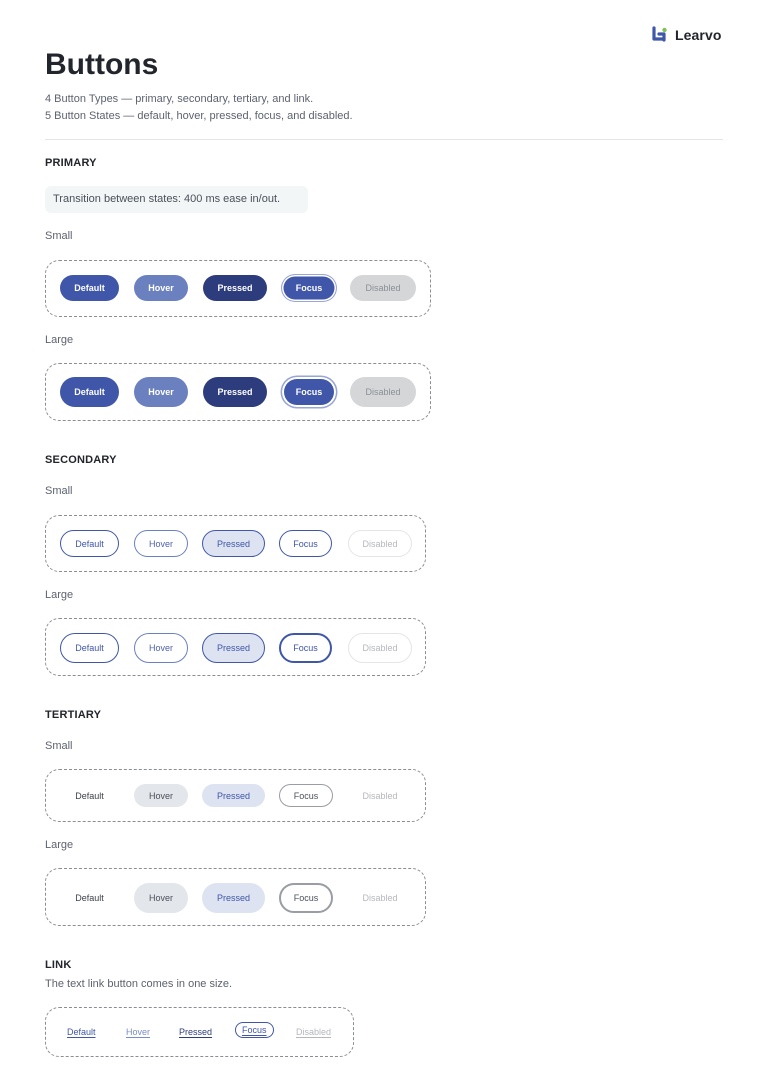 The height and width of the screenshot is (1082, 758). What do you see at coordinates (380, 898) in the screenshot?
I see `tertiary-large-disabled-button: Disabled` at bounding box center [380, 898].